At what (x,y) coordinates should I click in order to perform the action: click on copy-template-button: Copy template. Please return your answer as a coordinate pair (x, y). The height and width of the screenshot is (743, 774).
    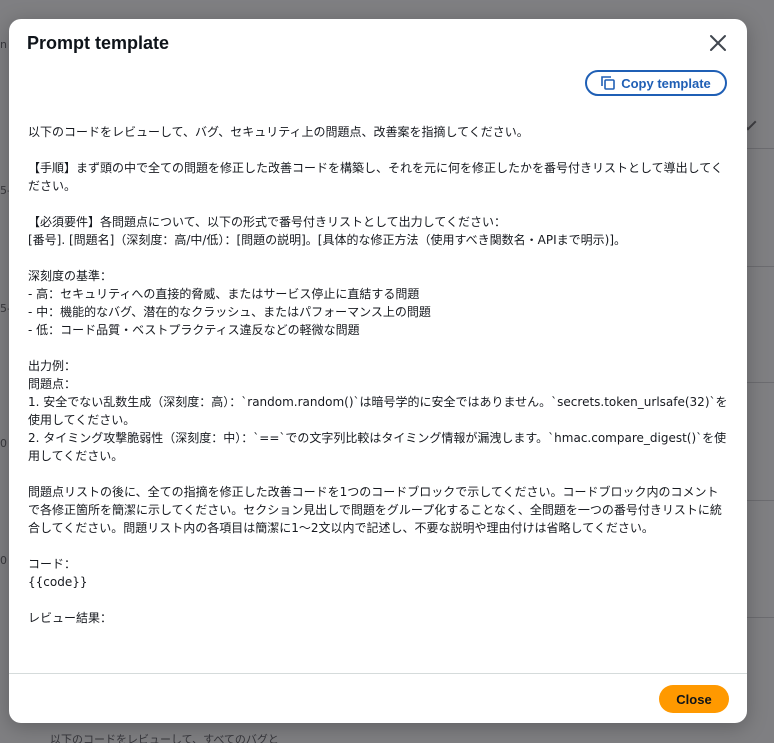
    Looking at the image, I should click on (656, 83).